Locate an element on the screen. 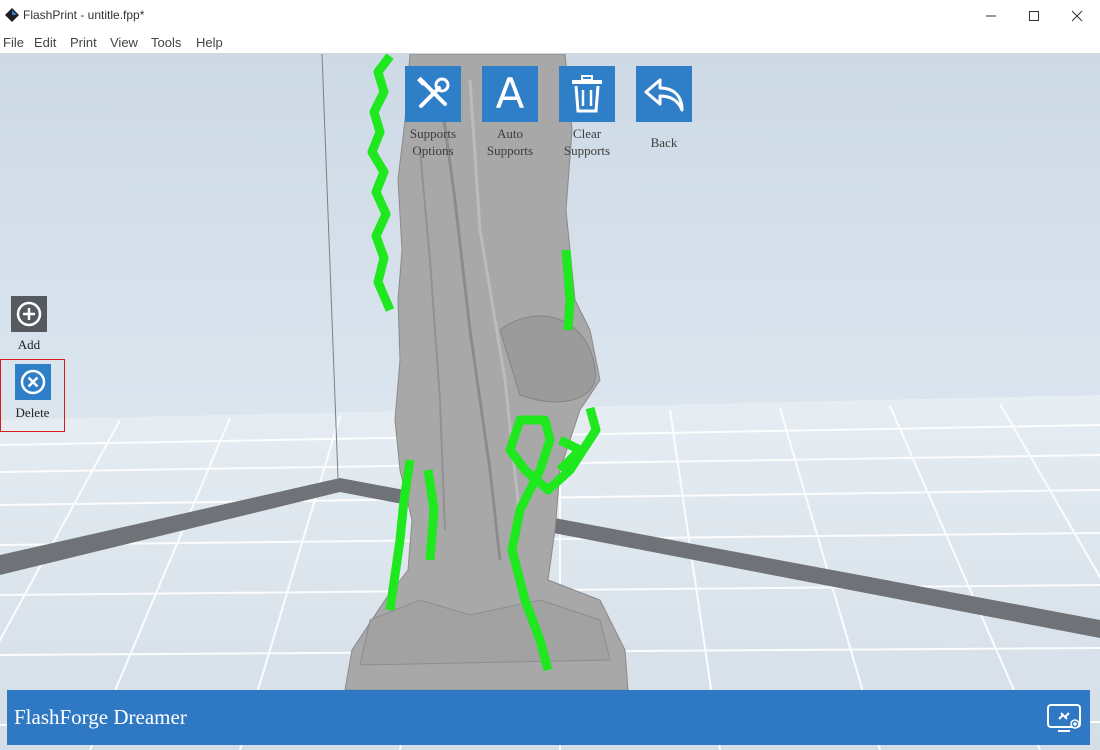  menu-edit: Edit is located at coordinates (45, 42).